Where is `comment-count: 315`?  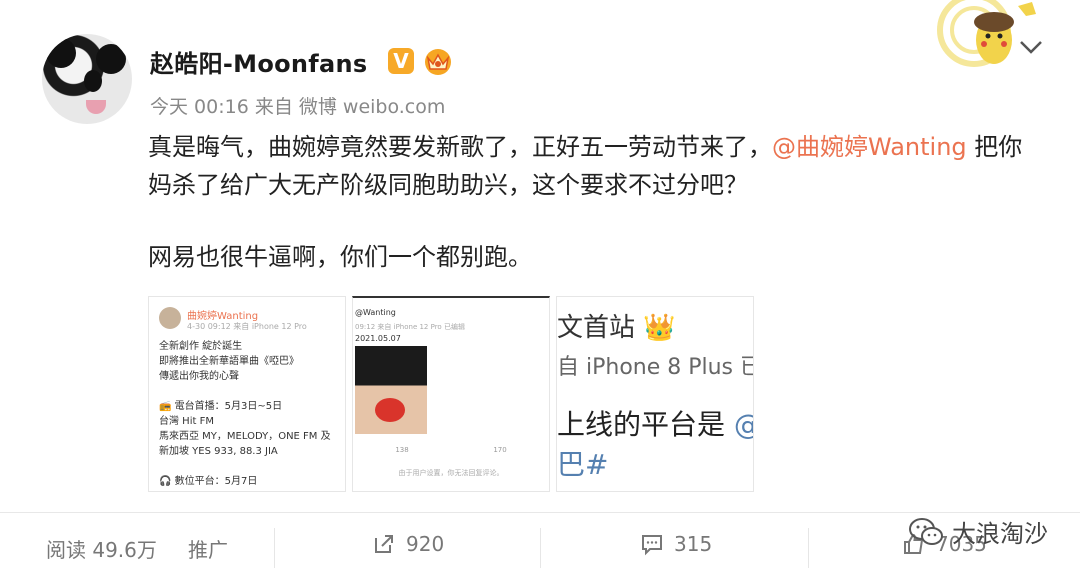
comment-count: 315 is located at coordinates (693, 544).